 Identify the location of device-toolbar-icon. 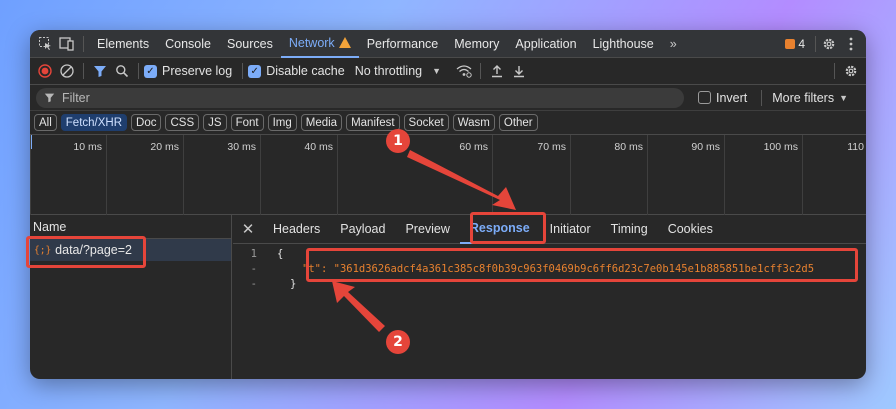
(67, 44).